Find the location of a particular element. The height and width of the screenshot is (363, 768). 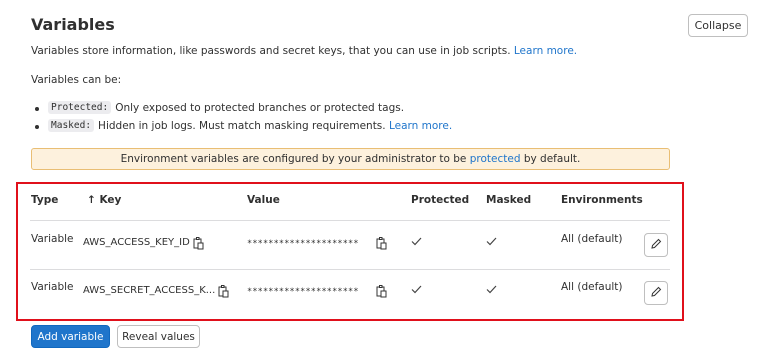

header-value: Value is located at coordinates (263, 200).